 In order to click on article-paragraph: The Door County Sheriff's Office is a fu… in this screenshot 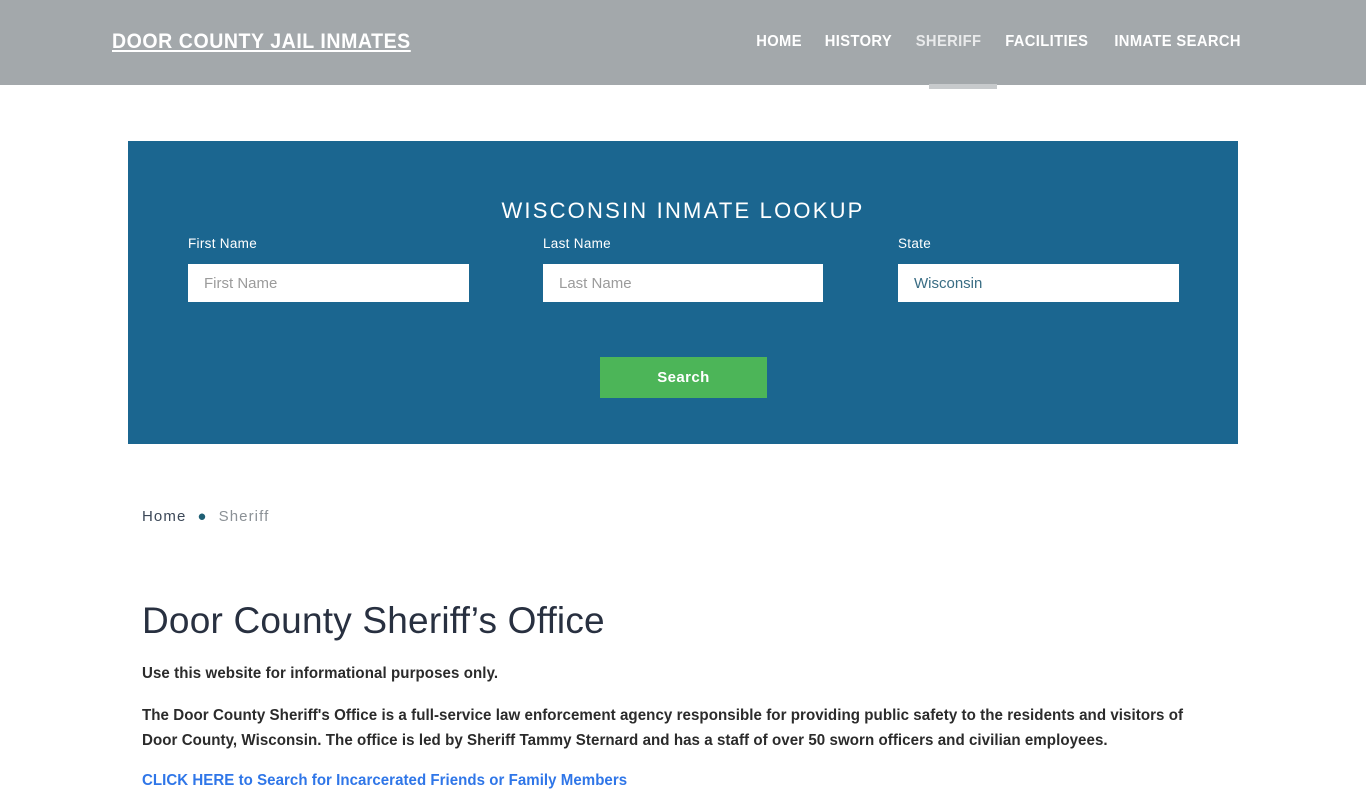, I will do `click(663, 727)`.